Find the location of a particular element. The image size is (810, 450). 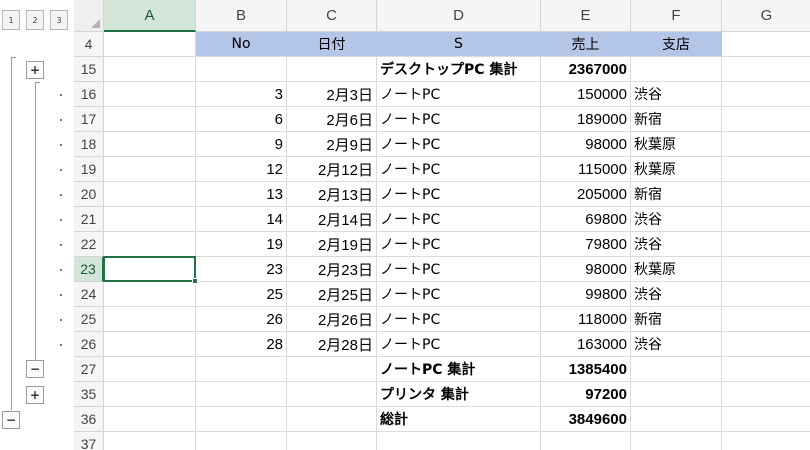

cell-a24 is located at coordinates (150, 294).